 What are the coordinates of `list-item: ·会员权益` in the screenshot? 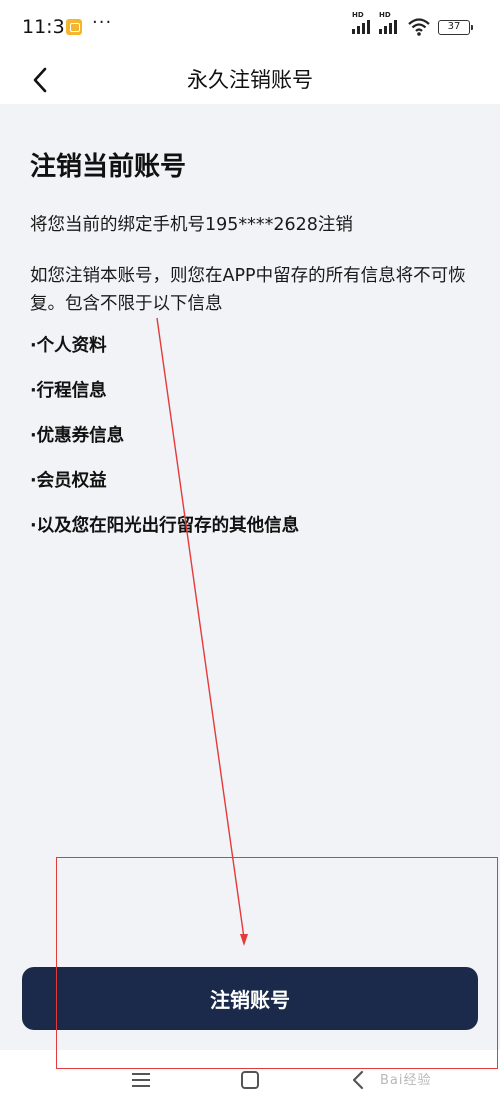 It's located at (68, 481).